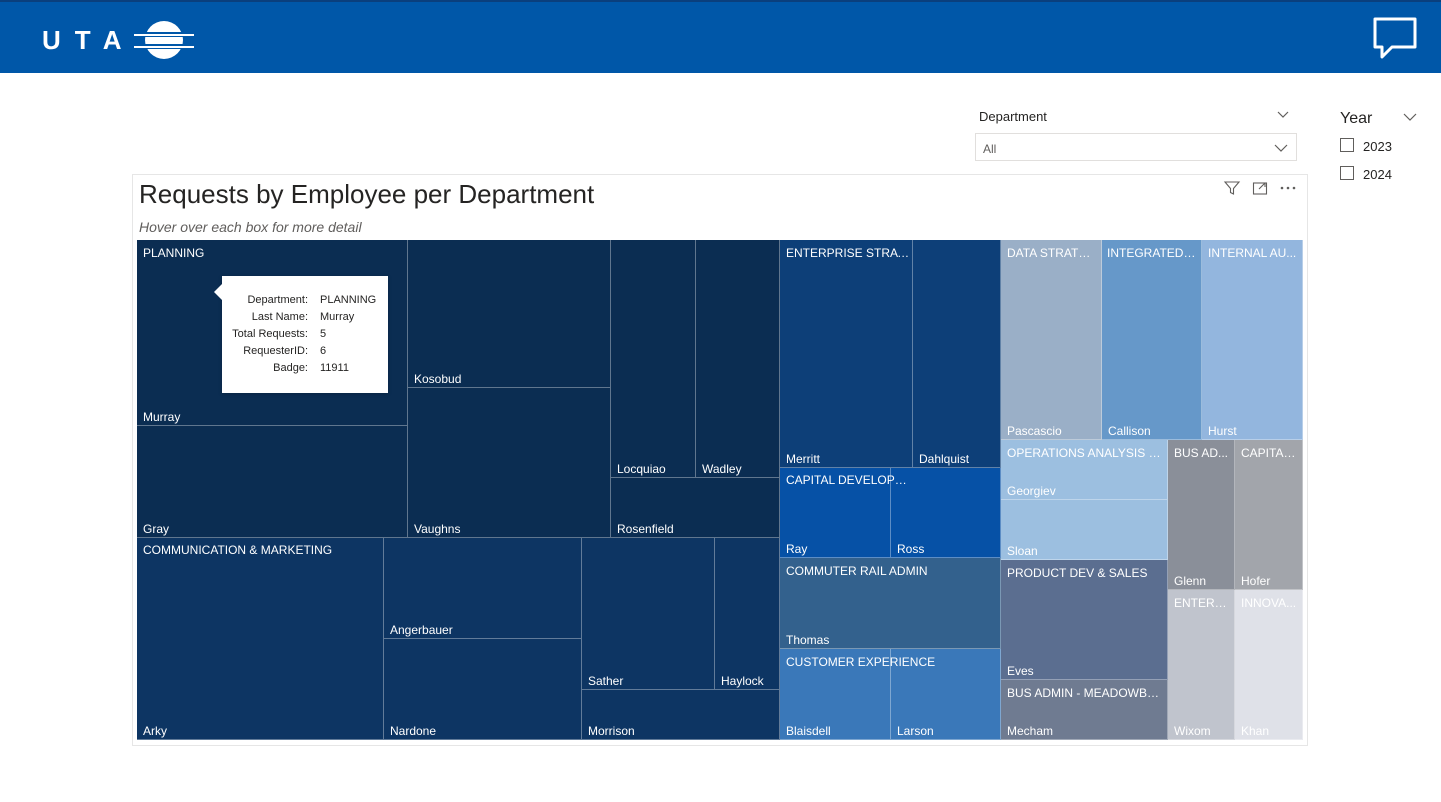  Describe the element at coordinates (272, 482) in the screenshot. I see `treemap-cell: Gray` at that location.